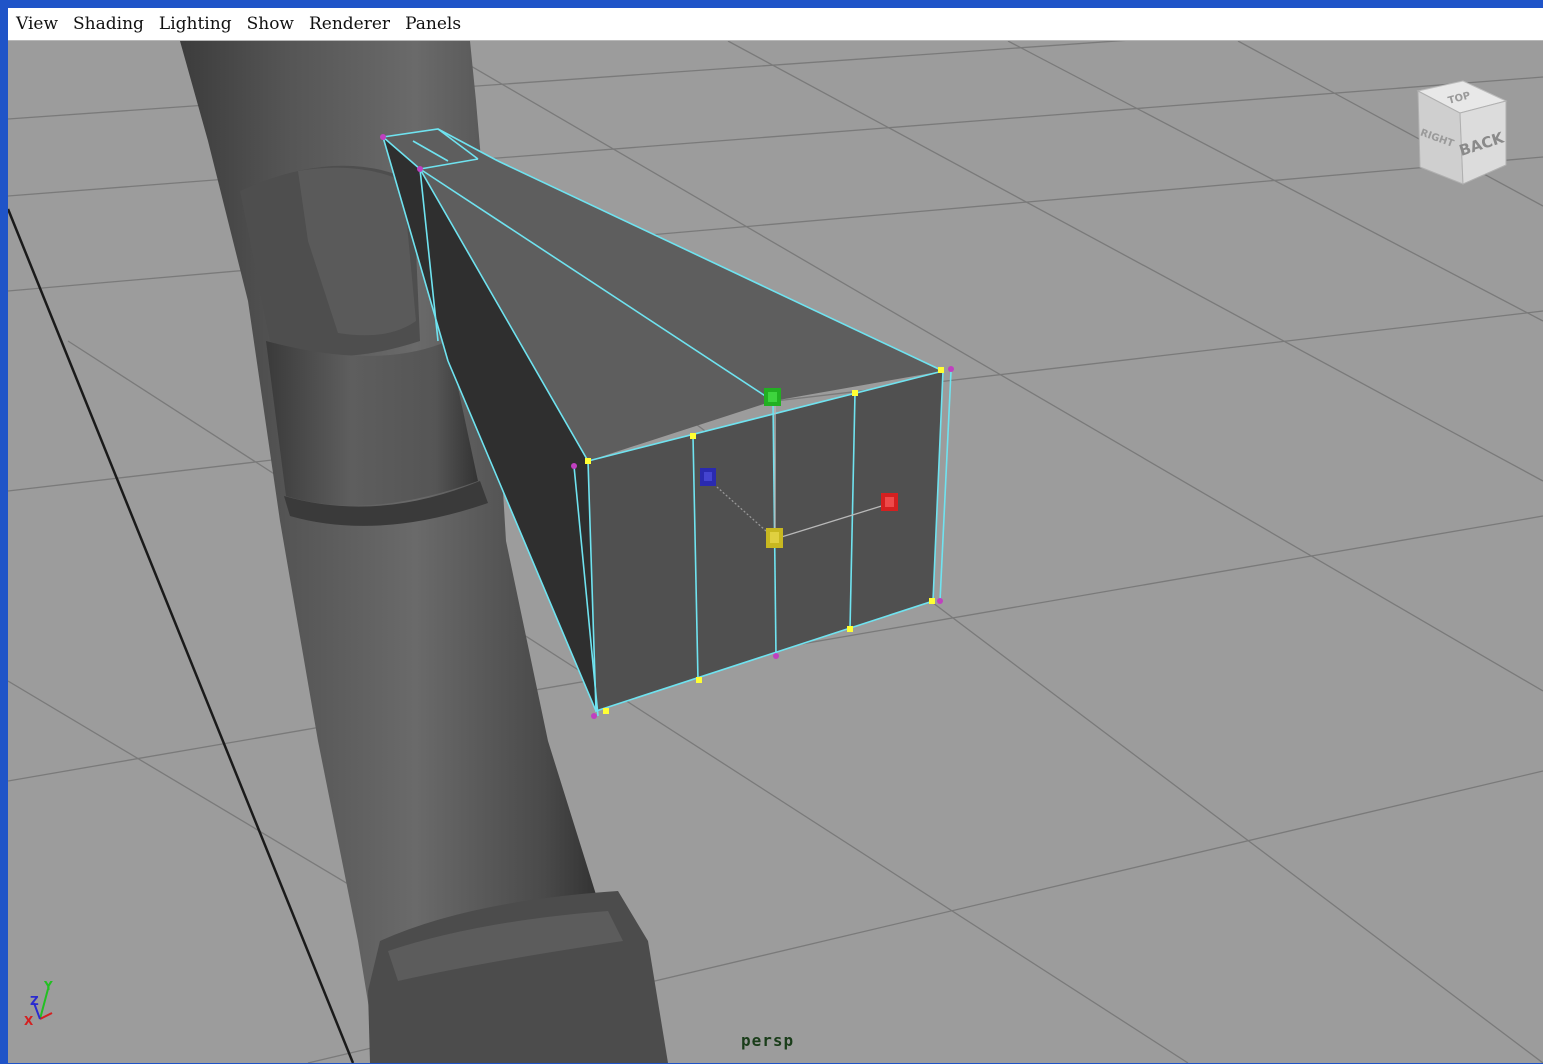  I want to click on menu-lighting: Lighting, so click(195, 24).